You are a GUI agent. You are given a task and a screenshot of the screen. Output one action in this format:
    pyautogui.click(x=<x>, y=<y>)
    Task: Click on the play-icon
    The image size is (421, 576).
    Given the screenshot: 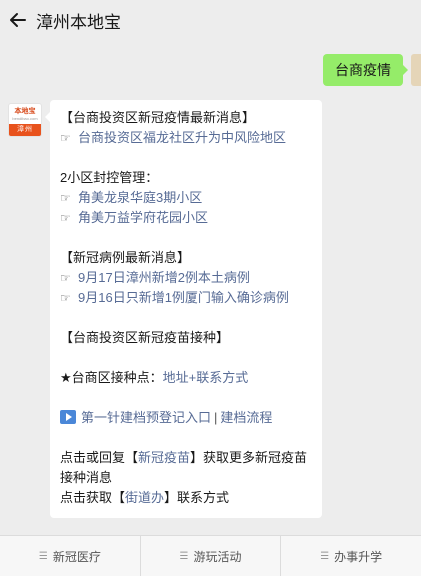 What is the action you would take?
    pyautogui.click(x=68, y=417)
    